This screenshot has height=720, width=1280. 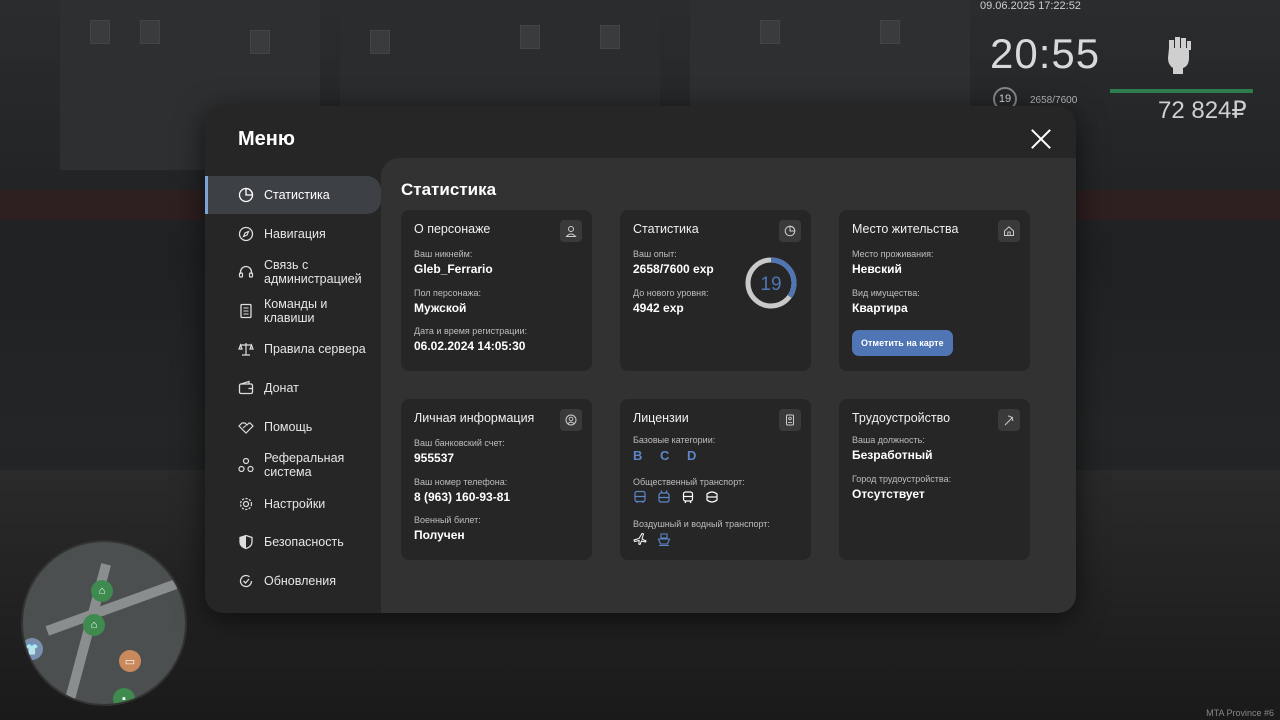 What do you see at coordinates (297, 195) in the screenshot?
I see `sidebar-item-label: Статистика` at bounding box center [297, 195].